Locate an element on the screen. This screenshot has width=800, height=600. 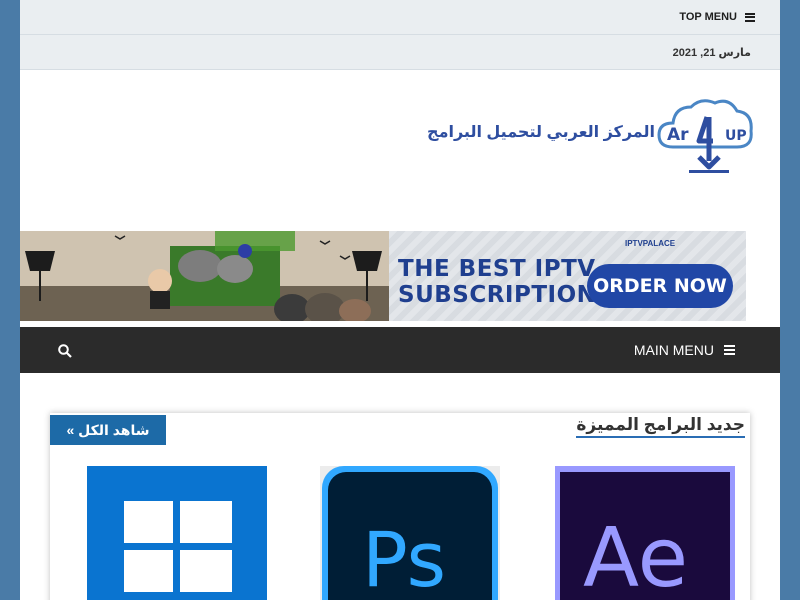
search-button is located at coordinates (65, 351).